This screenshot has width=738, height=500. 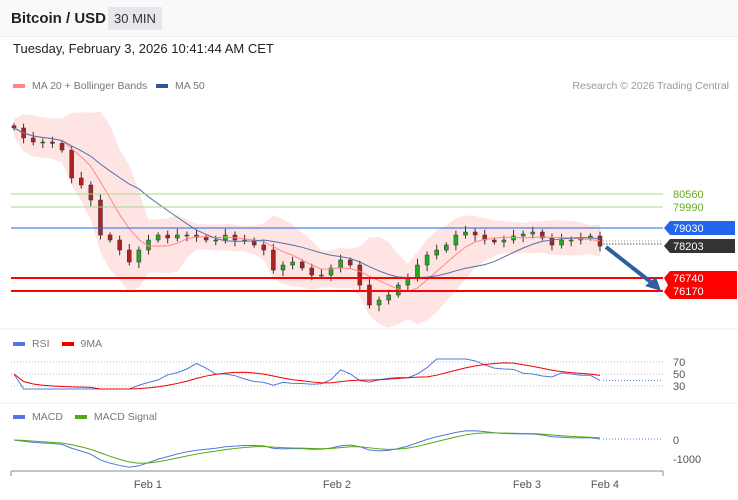 What do you see at coordinates (91, 344) in the screenshot?
I see `legend-label: 9MA` at bounding box center [91, 344].